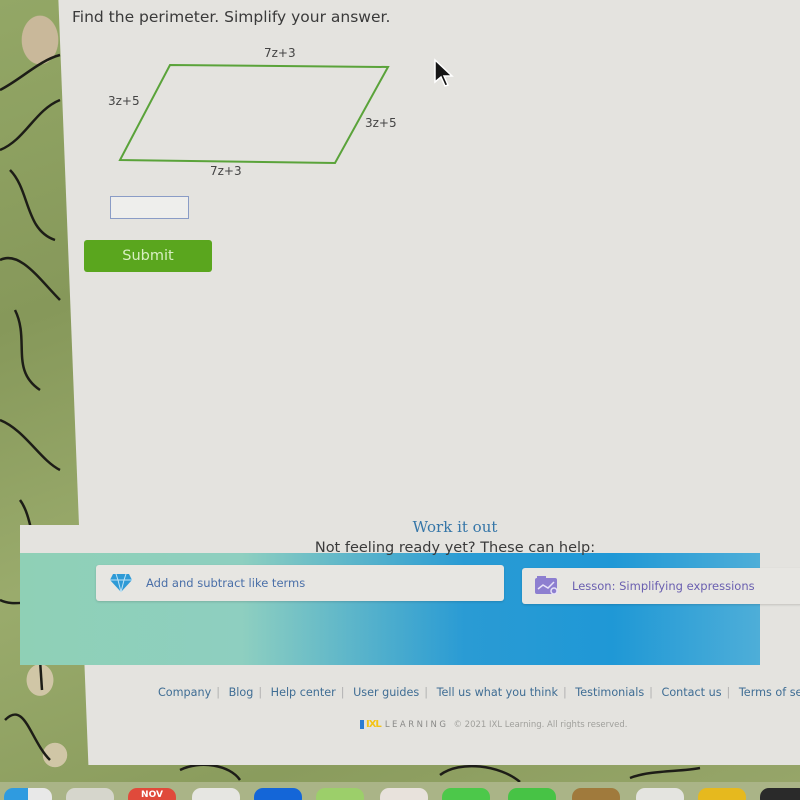 The height and width of the screenshot is (800, 800). I want to click on label-right: 3z+5, so click(381, 123).